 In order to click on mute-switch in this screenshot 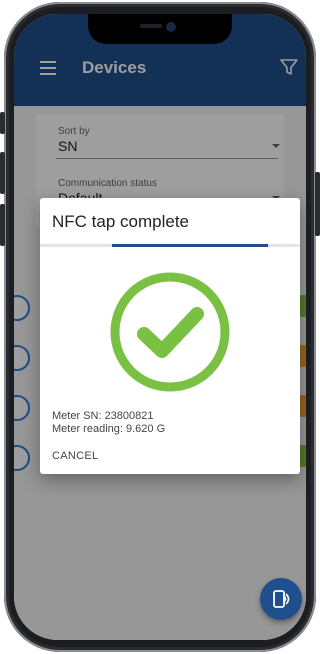, I will do `click(2, 123)`.